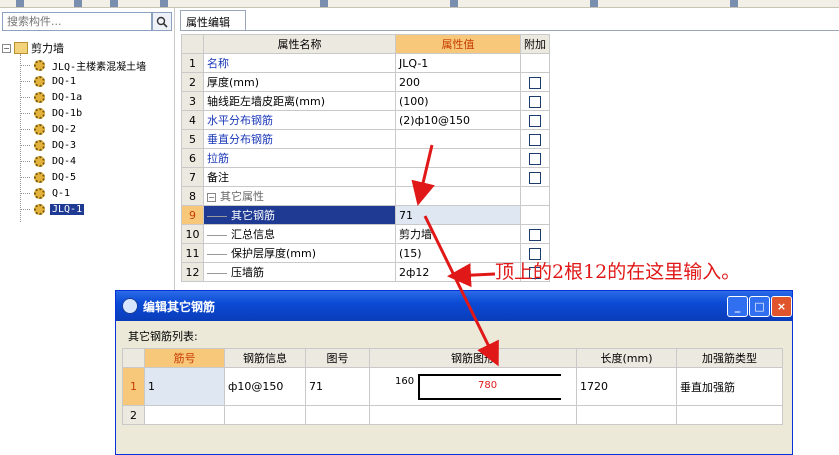 Image resolution: width=839 pixels, height=455 pixels. What do you see at coordinates (365, 101) in the screenshot?
I see `property-row: 3 轴线距左墙皮距离(mm) (100)` at bounding box center [365, 101].